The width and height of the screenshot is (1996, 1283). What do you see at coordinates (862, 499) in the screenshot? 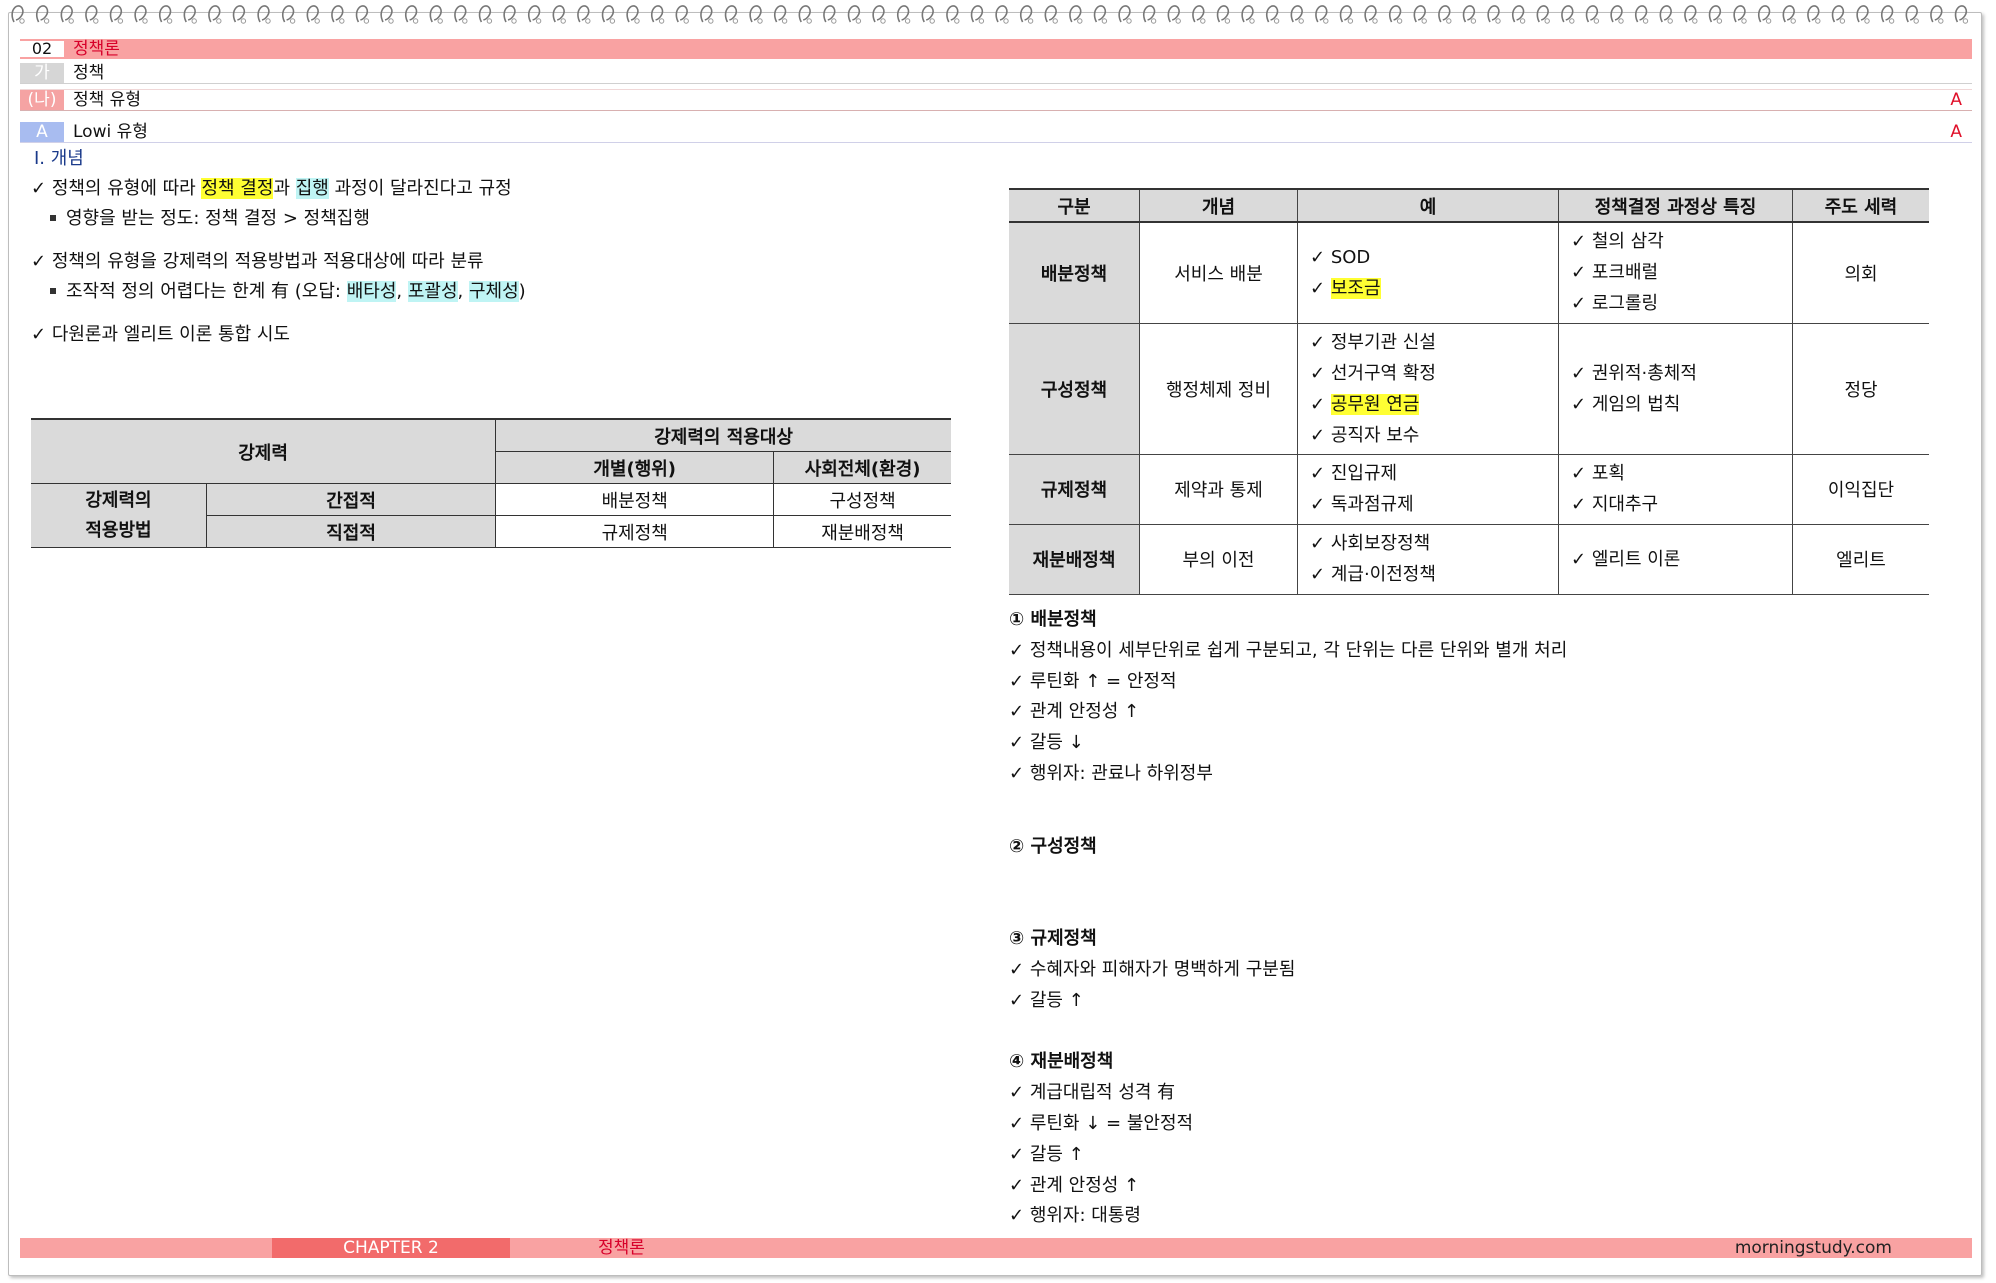
I see `cell-constituent: 구성정책` at bounding box center [862, 499].